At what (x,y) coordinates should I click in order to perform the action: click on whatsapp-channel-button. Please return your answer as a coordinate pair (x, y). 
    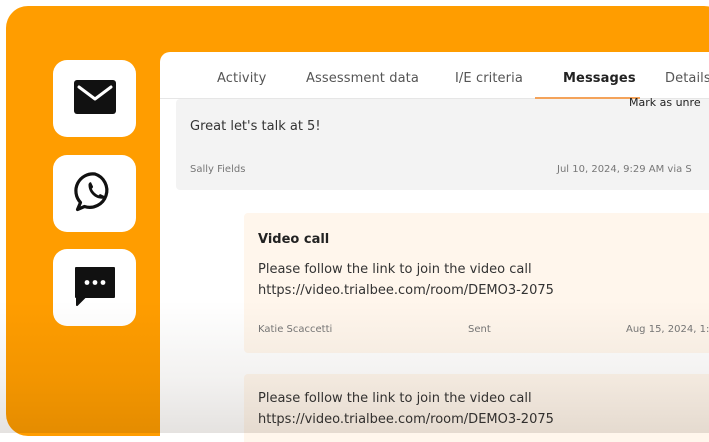
    Looking at the image, I should click on (94, 193).